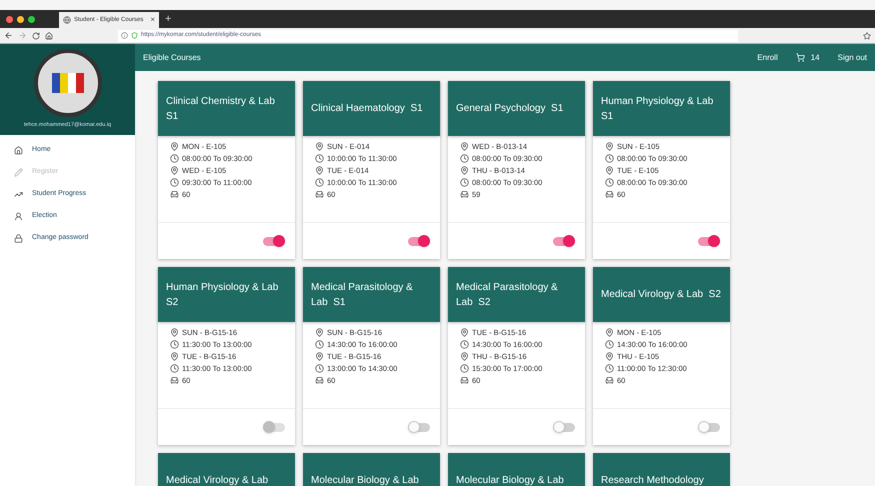  I want to click on course-title: Clinical Haematology S1, so click(367, 109).